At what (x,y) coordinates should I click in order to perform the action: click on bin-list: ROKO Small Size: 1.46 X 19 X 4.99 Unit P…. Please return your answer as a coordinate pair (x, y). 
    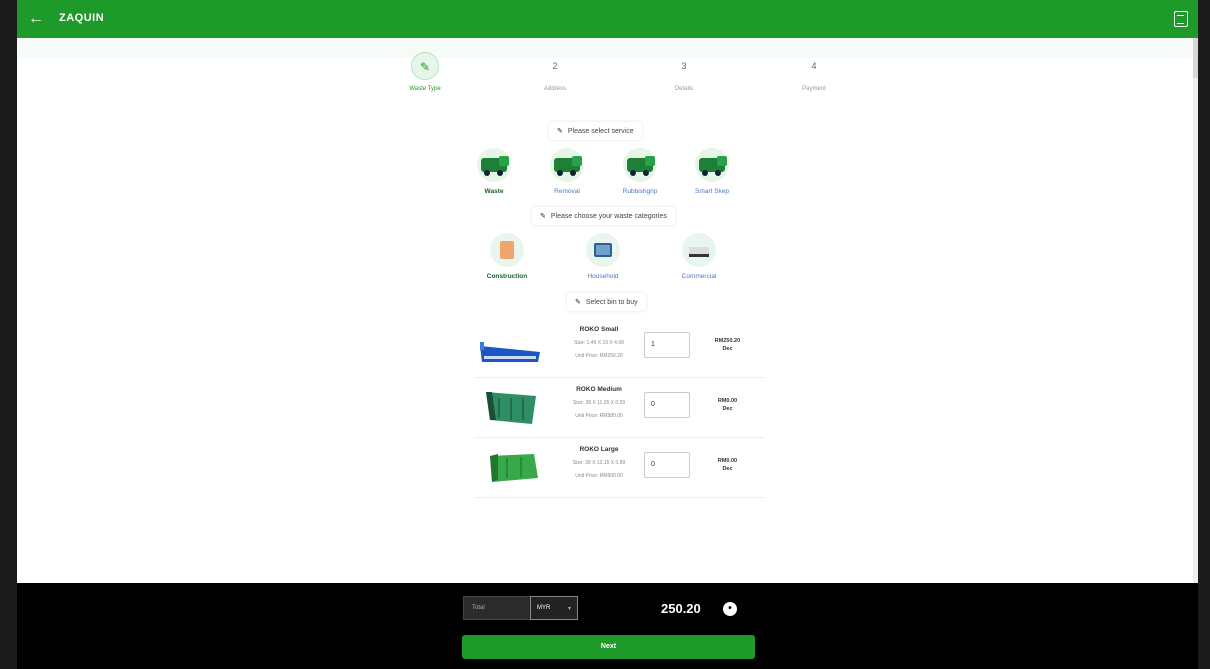
    Looking at the image, I should click on (619, 408).